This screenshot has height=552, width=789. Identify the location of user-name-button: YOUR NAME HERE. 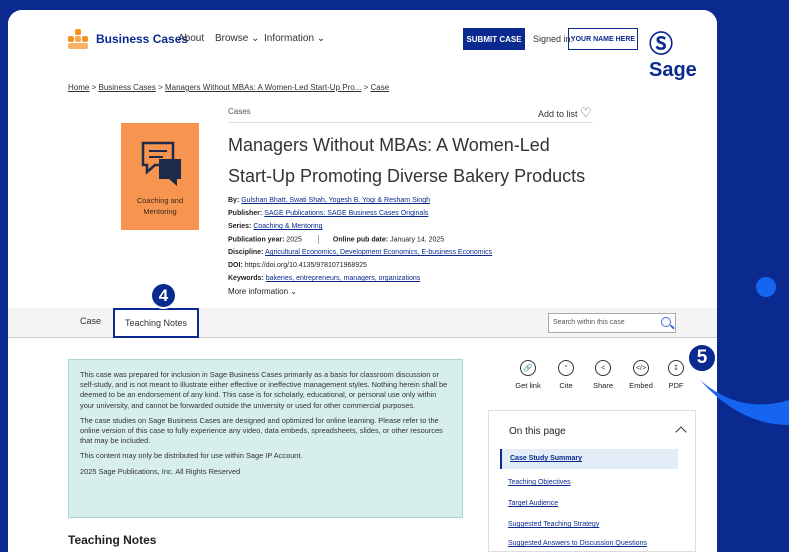
(603, 39).